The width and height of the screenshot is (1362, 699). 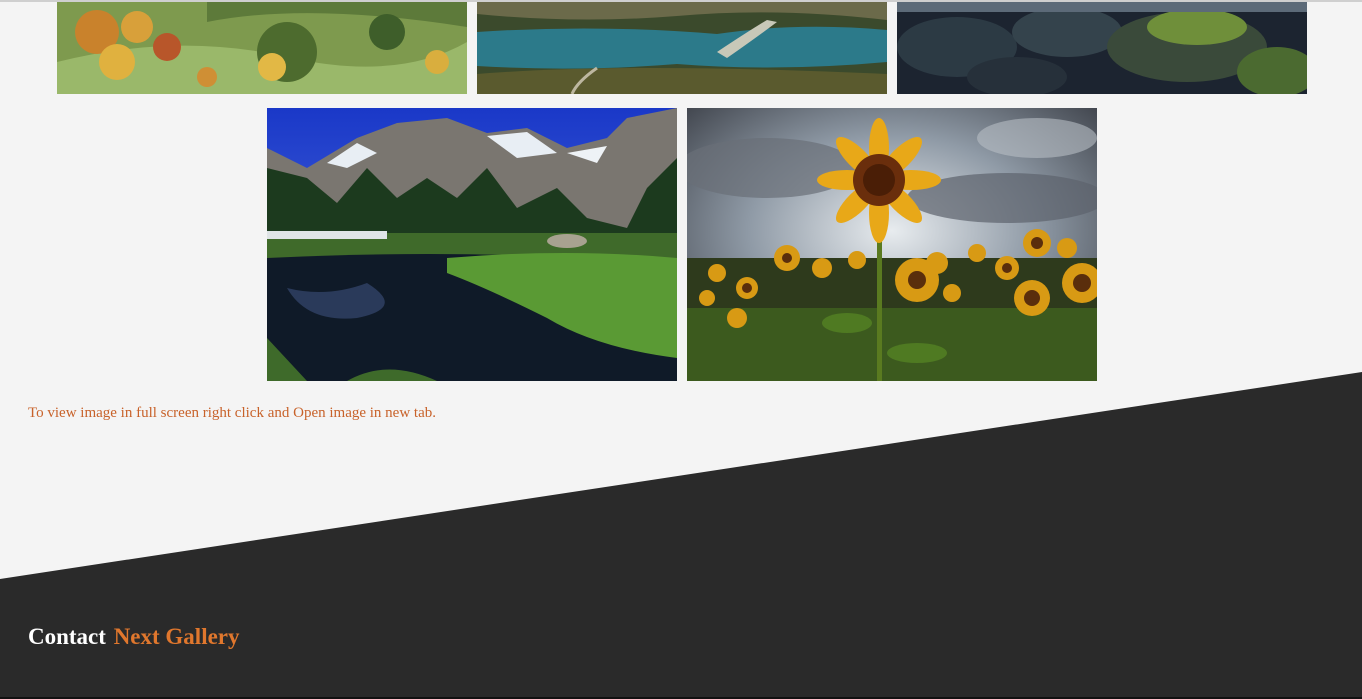 What do you see at coordinates (892, 244) in the screenshot?
I see `sunflower-field-photo` at bounding box center [892, 244].